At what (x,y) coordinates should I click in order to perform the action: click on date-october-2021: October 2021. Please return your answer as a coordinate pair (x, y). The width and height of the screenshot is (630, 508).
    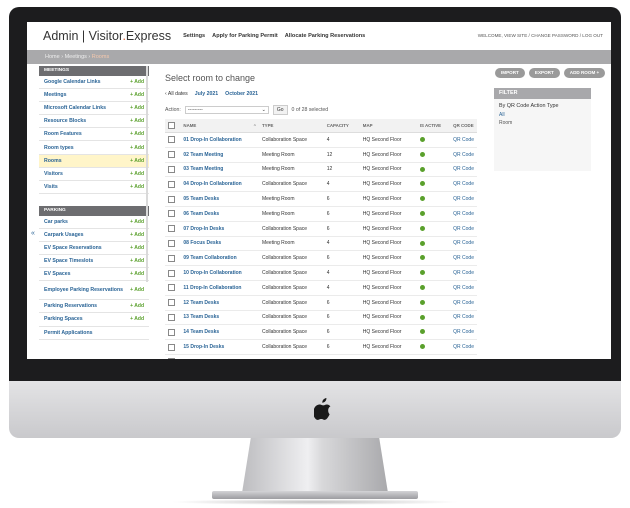
    Looking at the image, I should click on (241, 96).